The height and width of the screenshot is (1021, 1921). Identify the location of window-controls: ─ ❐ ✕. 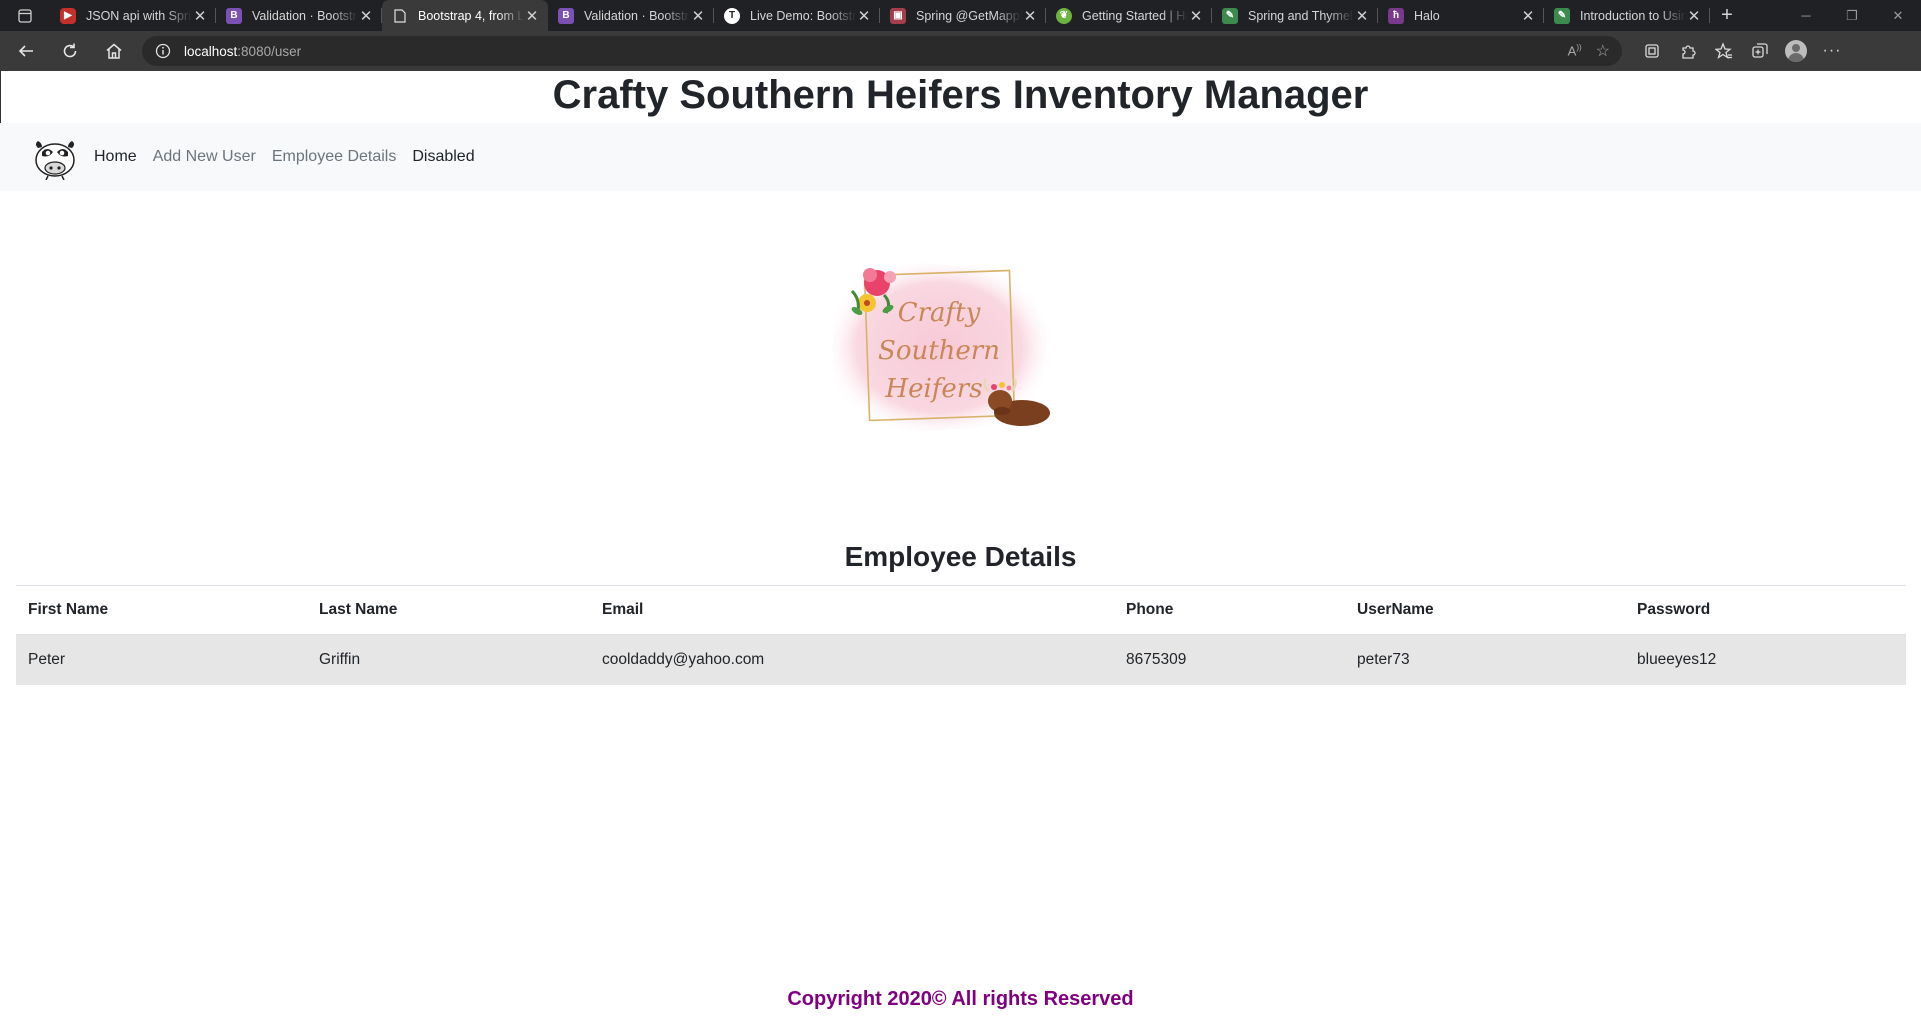
(1852, 15).